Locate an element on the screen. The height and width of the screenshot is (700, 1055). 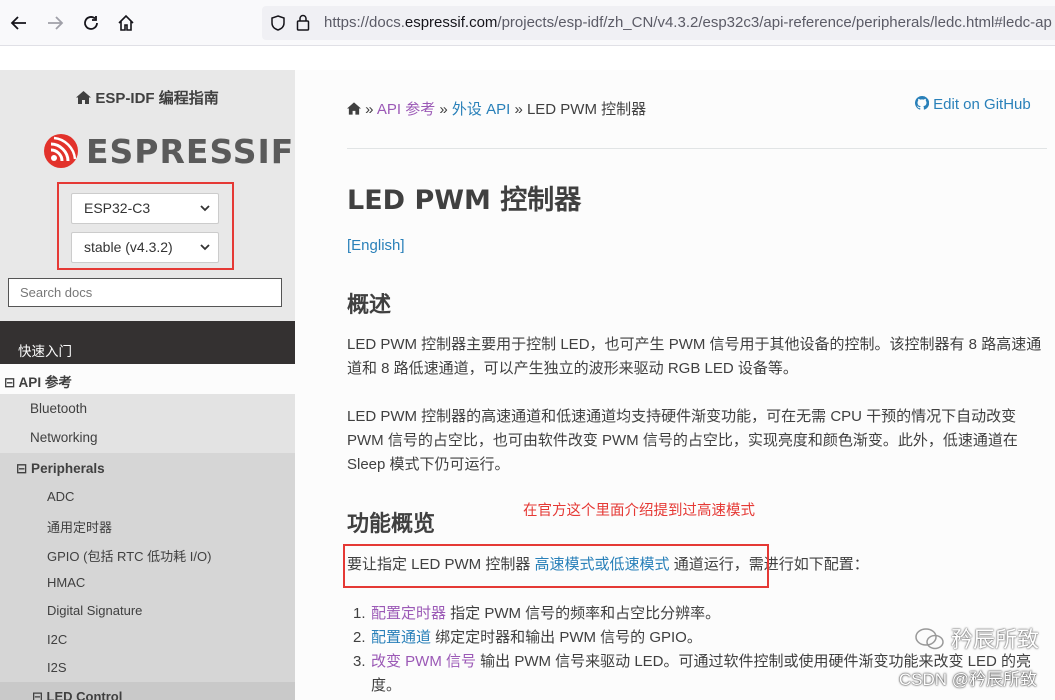
sidebar-item-label: GPIO (包括 RTC 低功耗 I/O) is located at coordinates (129, 556).